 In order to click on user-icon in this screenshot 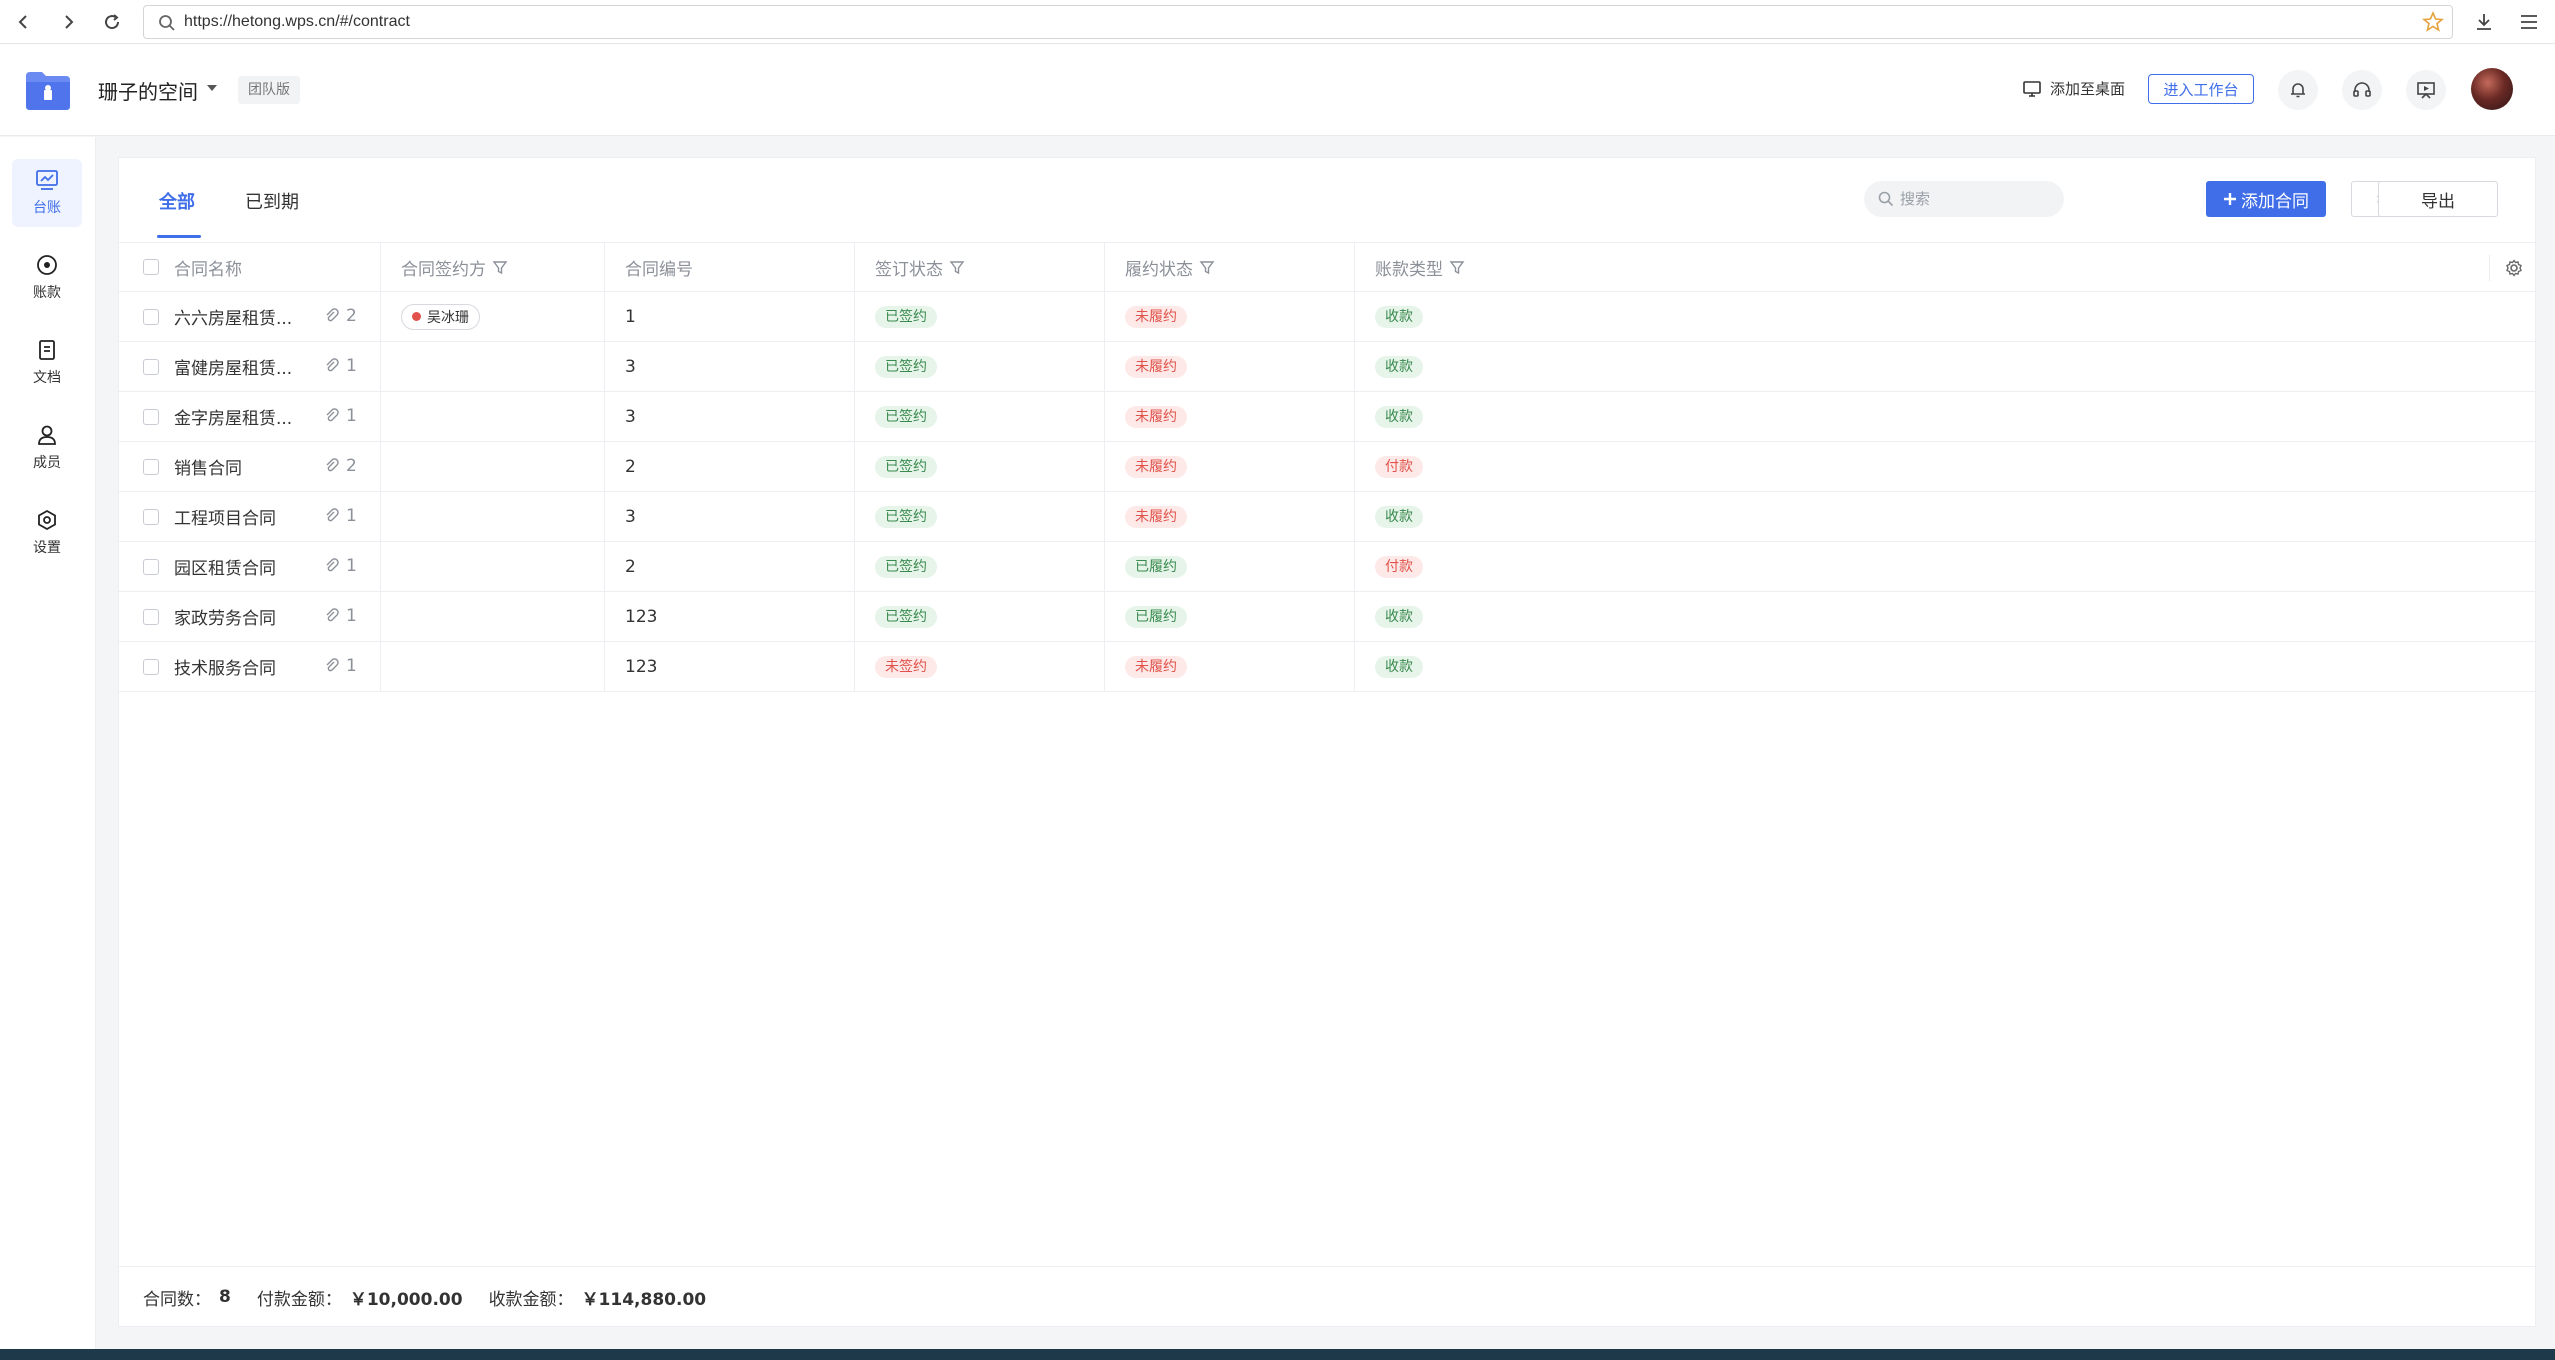, I will do `click(47, 435)`.